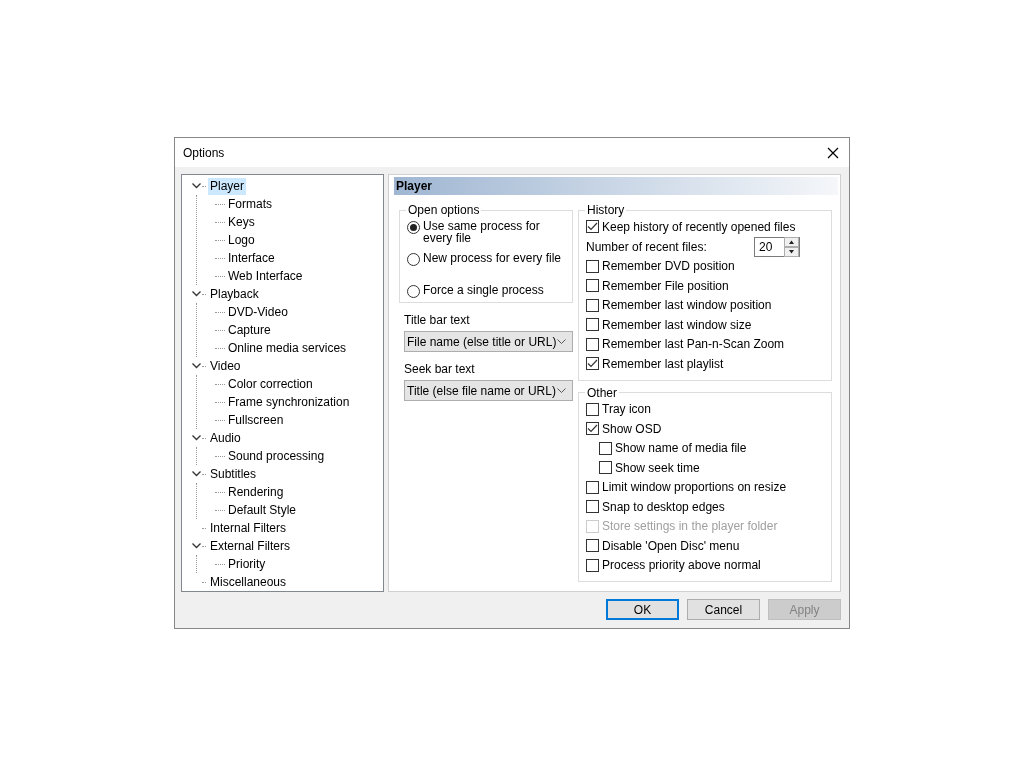  What do you see at coordinates (705, 227) in the screenshot?
I see `checkbox-option: Keep history of recently opened files` at bounding box center [705, 227].